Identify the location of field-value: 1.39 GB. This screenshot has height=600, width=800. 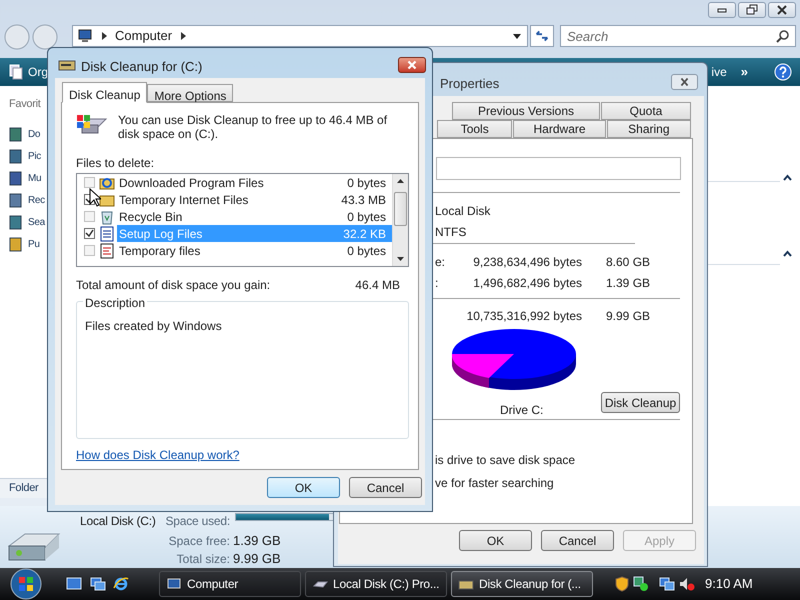
(257, 541).